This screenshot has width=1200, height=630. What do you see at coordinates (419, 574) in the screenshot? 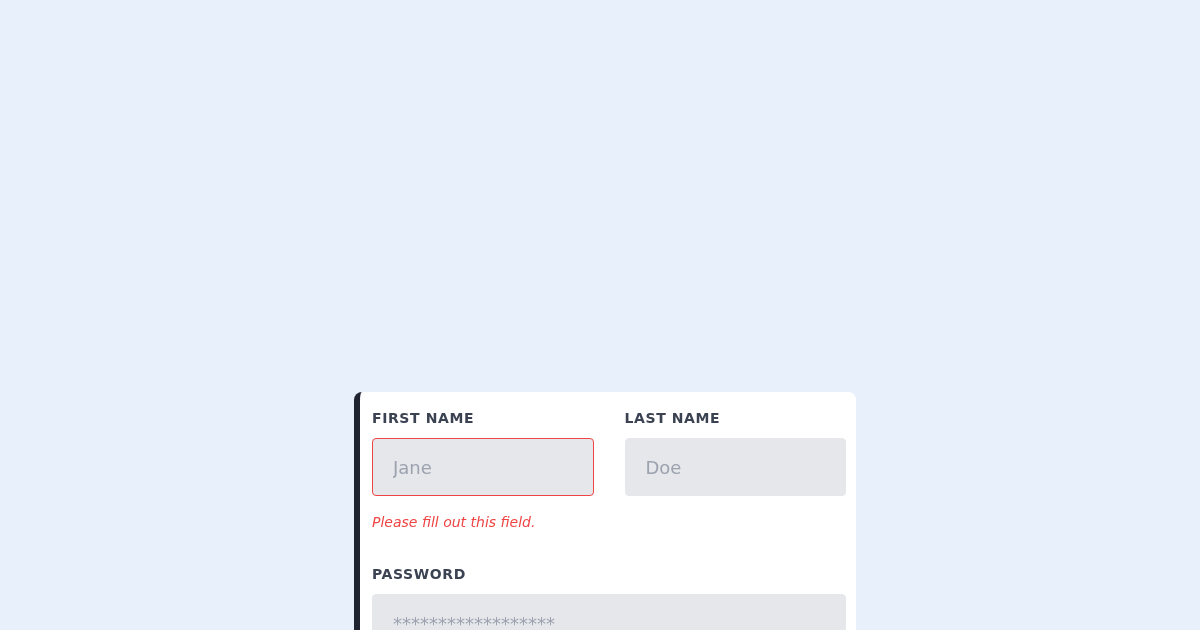
I see `field-label: PASSWORD` at bounding box center [419, 574].